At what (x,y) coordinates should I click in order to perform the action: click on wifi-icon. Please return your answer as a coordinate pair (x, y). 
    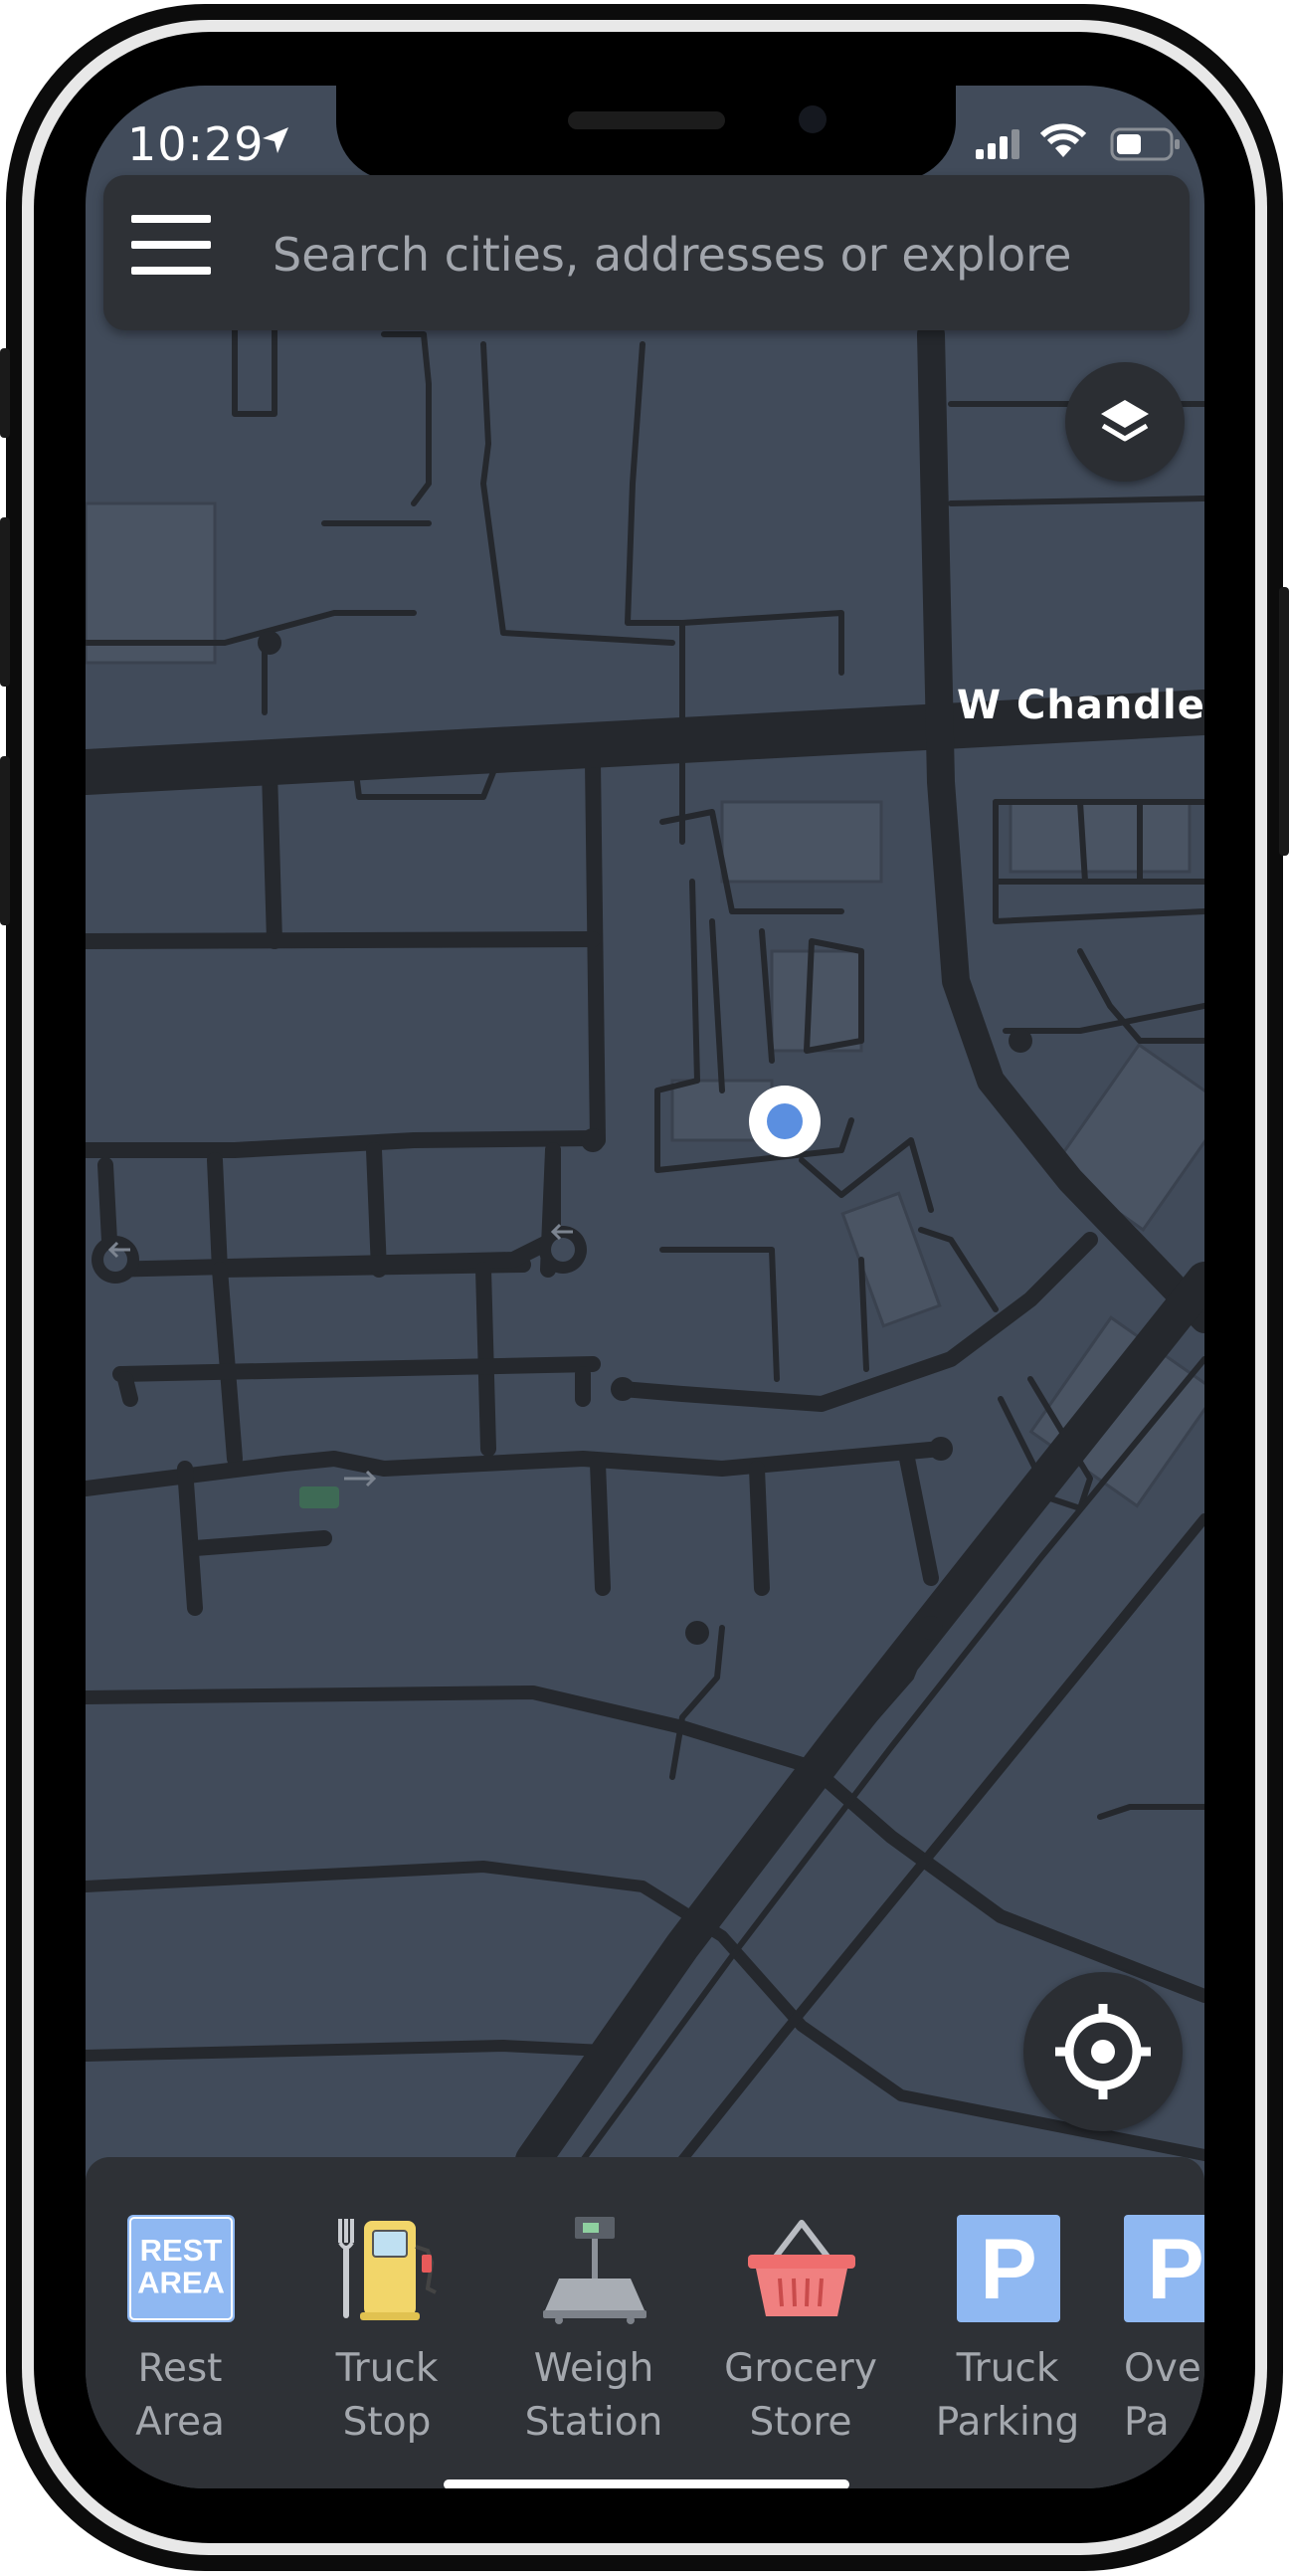
    Looking at the image, I should click on (1063, 140).